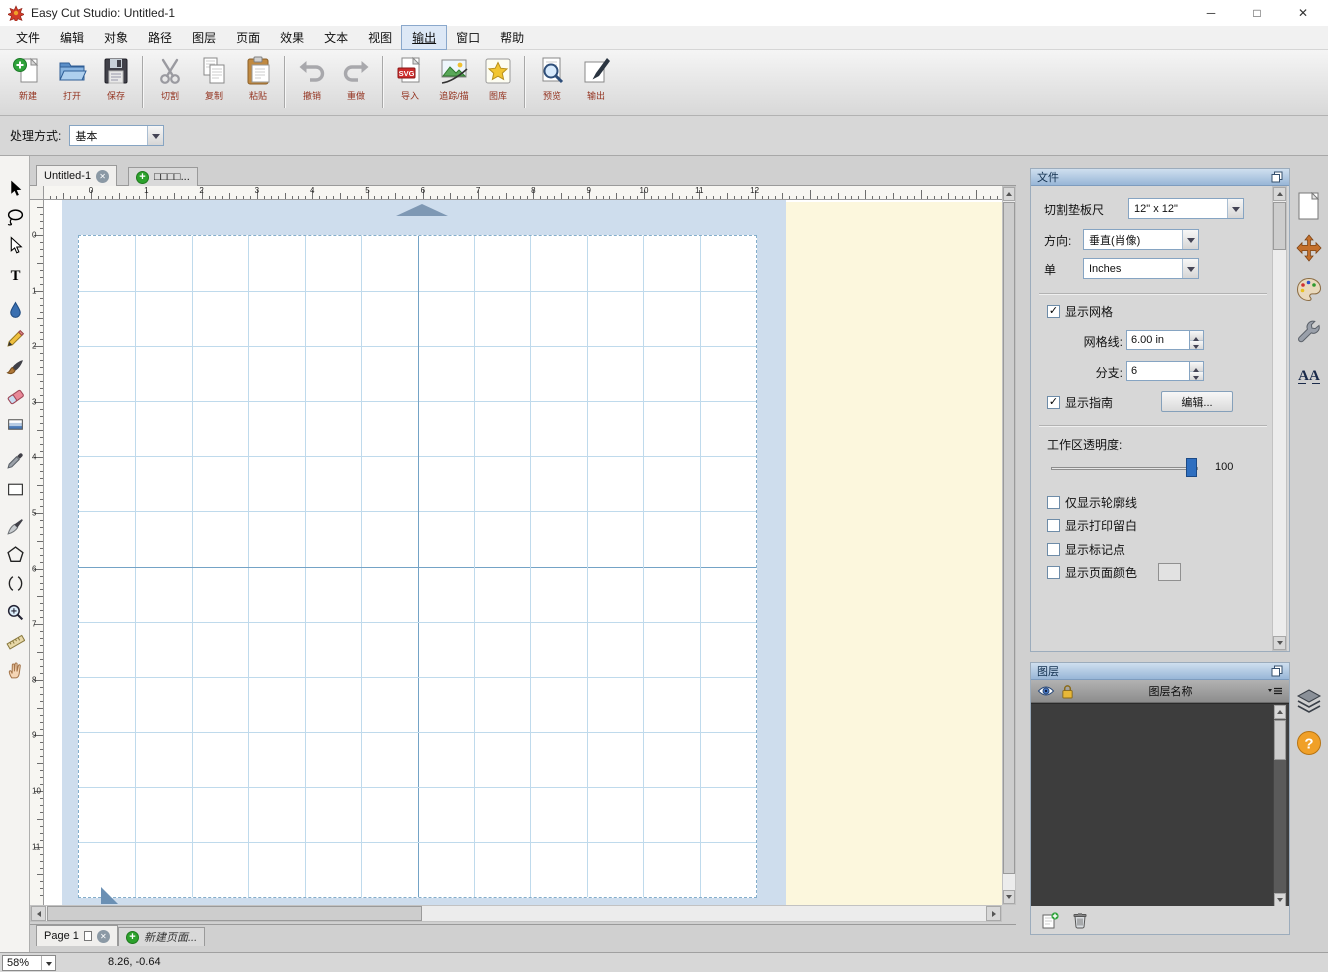  Describe the element at coordinates (29, 963) in the screenshot. I see `zoom-level-select: 58%` at that location.